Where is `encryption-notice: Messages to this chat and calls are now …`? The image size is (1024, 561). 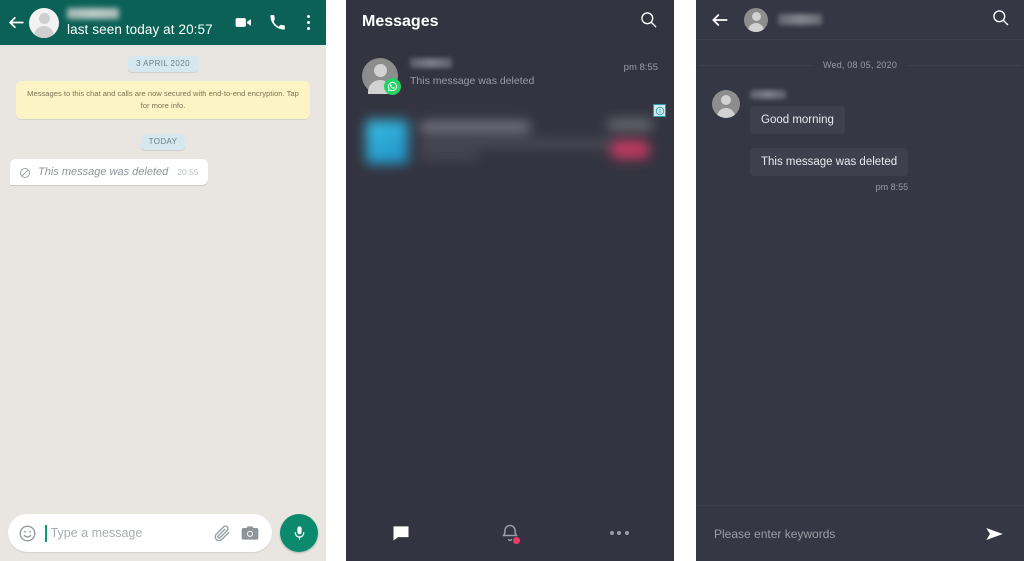 encryption-notice: Messages to this chat and calls are now … is located at coordinates (163, 100).